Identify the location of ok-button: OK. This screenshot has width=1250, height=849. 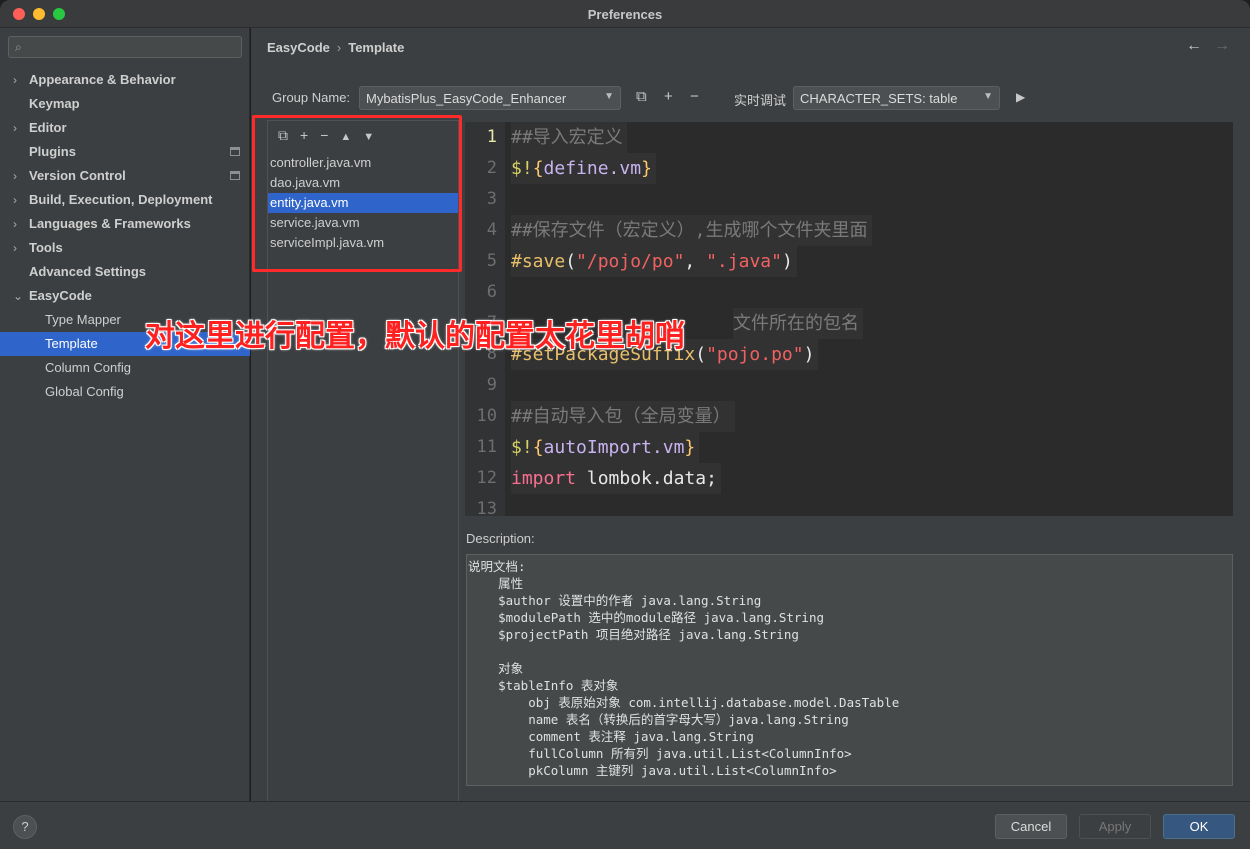
(1199, 826).